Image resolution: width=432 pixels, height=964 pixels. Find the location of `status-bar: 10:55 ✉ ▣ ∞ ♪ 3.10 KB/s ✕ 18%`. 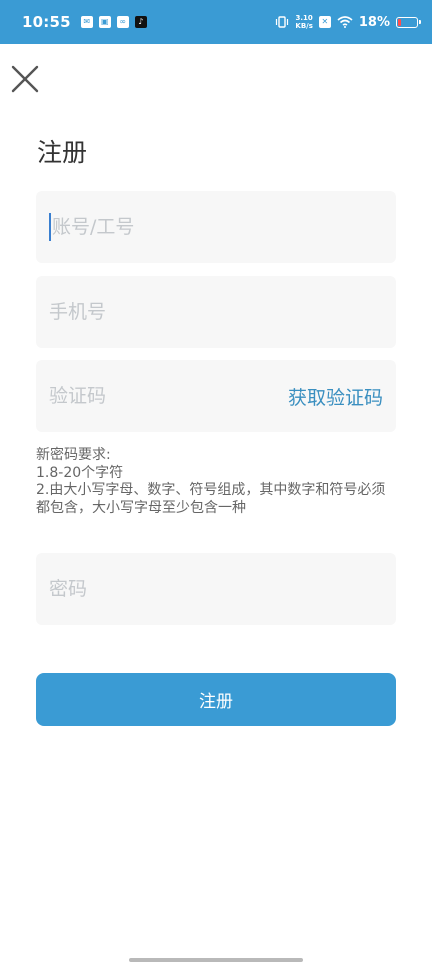

status-bar: 10:55 ✉ ▣ ∞ ♪ 3.10 KB/s ✕ 18% is located at coordinates (216, 22).